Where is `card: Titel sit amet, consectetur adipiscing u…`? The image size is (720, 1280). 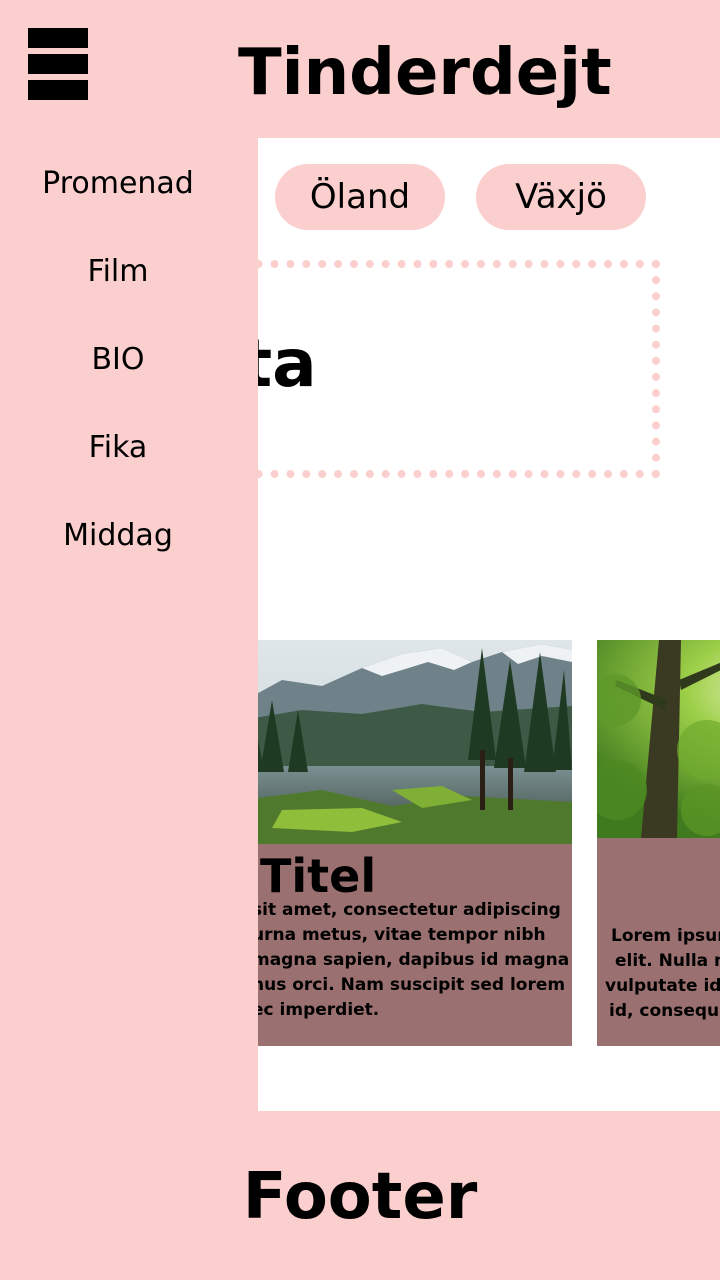 card: Titel sit amet, consectetur adipiscing u… is located at coordinates (407, 843).